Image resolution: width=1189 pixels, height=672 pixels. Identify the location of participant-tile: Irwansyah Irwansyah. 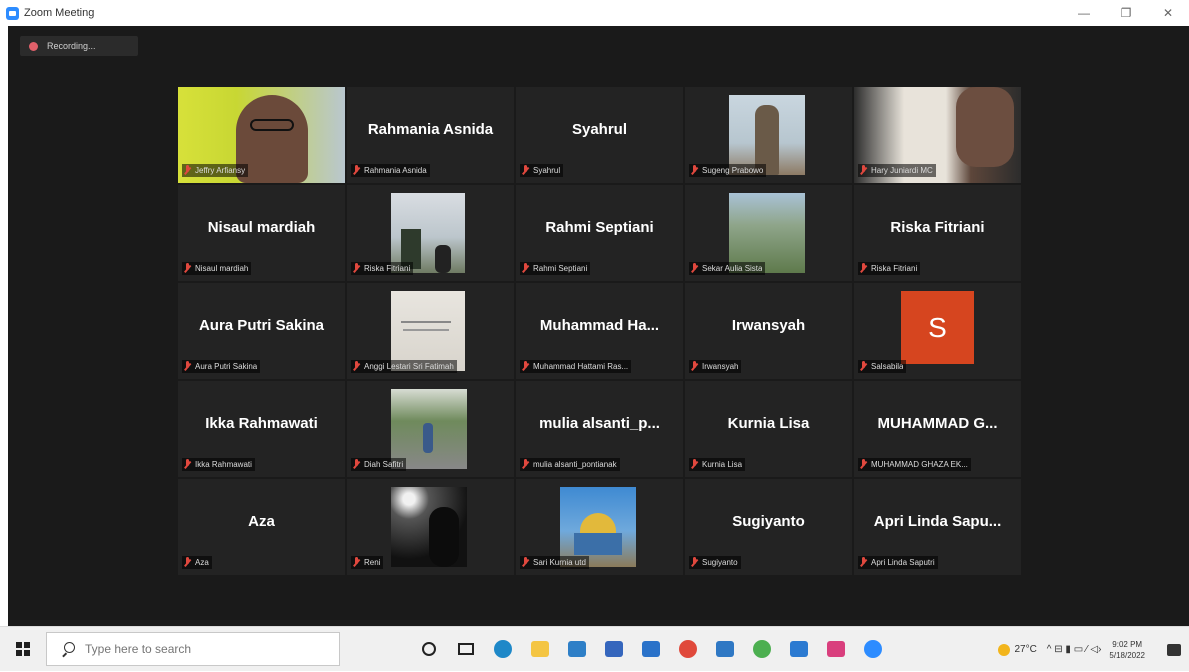
(768, 331).